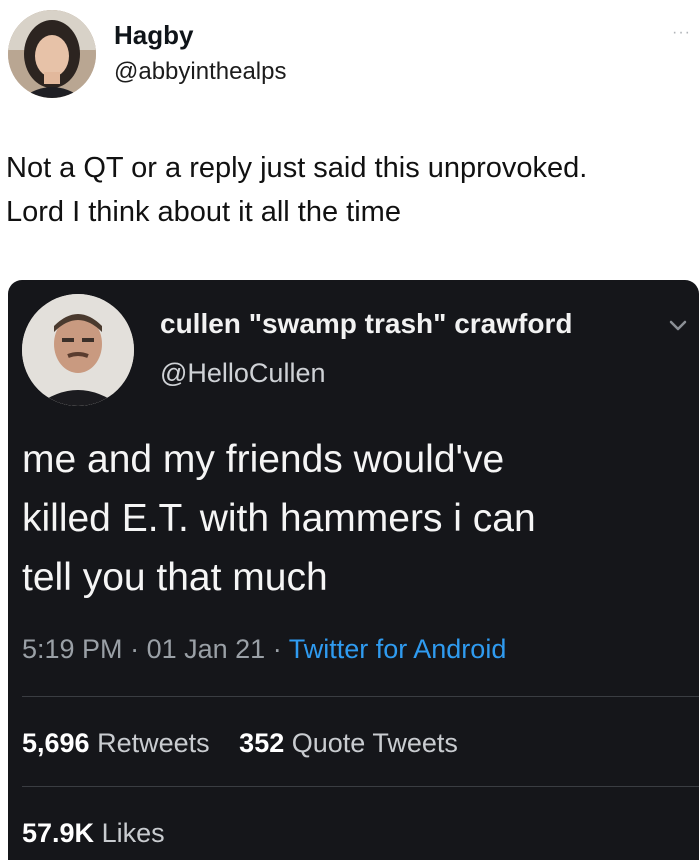 The width and height of the screenshot is (699, 860). Describe the element at coordinates (398, 649) in the screenshot. I see `tweet-source-link: Twitter for Android` at that location.